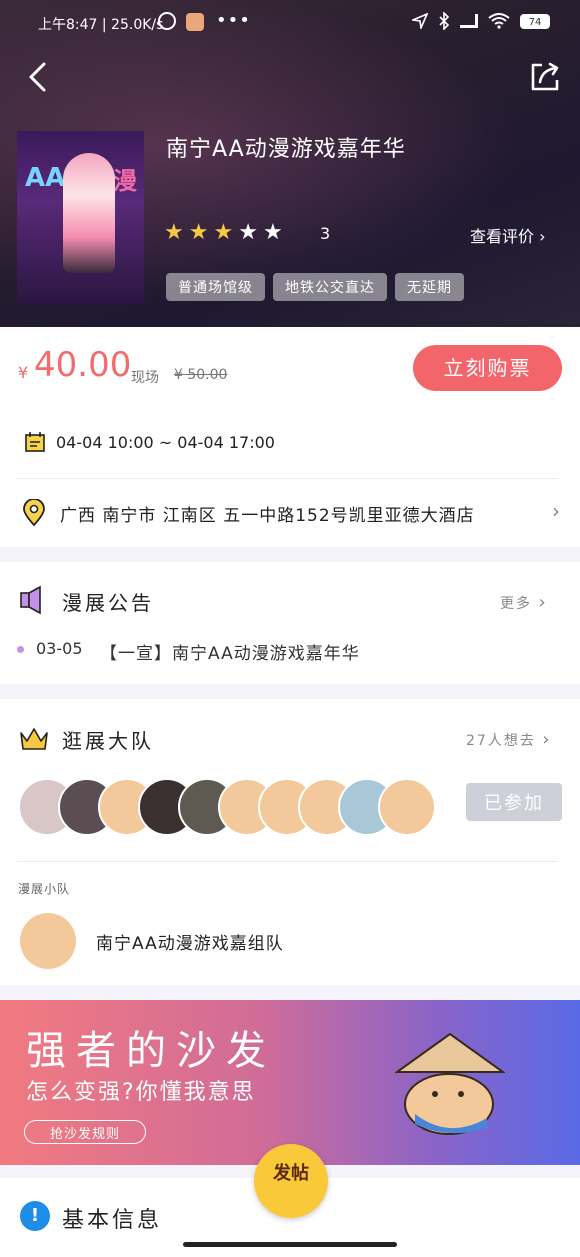 Image resolution: width=580 pixels, height=1257 pixels. Describe the element at coordinates (35, 1216) in the screenshot. I see `info-icon: !` at that location.